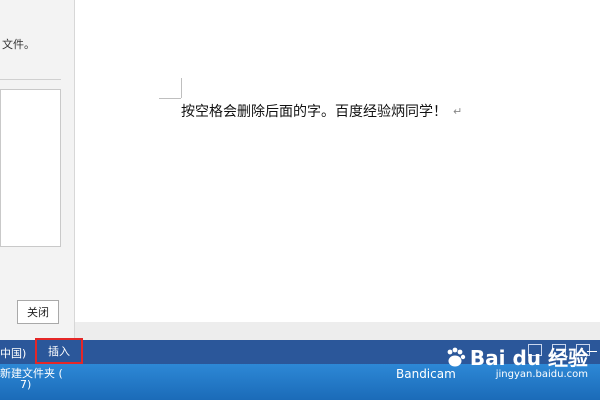 This screenshot has width=600, height=400. I want to click on document-bottom-area, so click(337, 331).